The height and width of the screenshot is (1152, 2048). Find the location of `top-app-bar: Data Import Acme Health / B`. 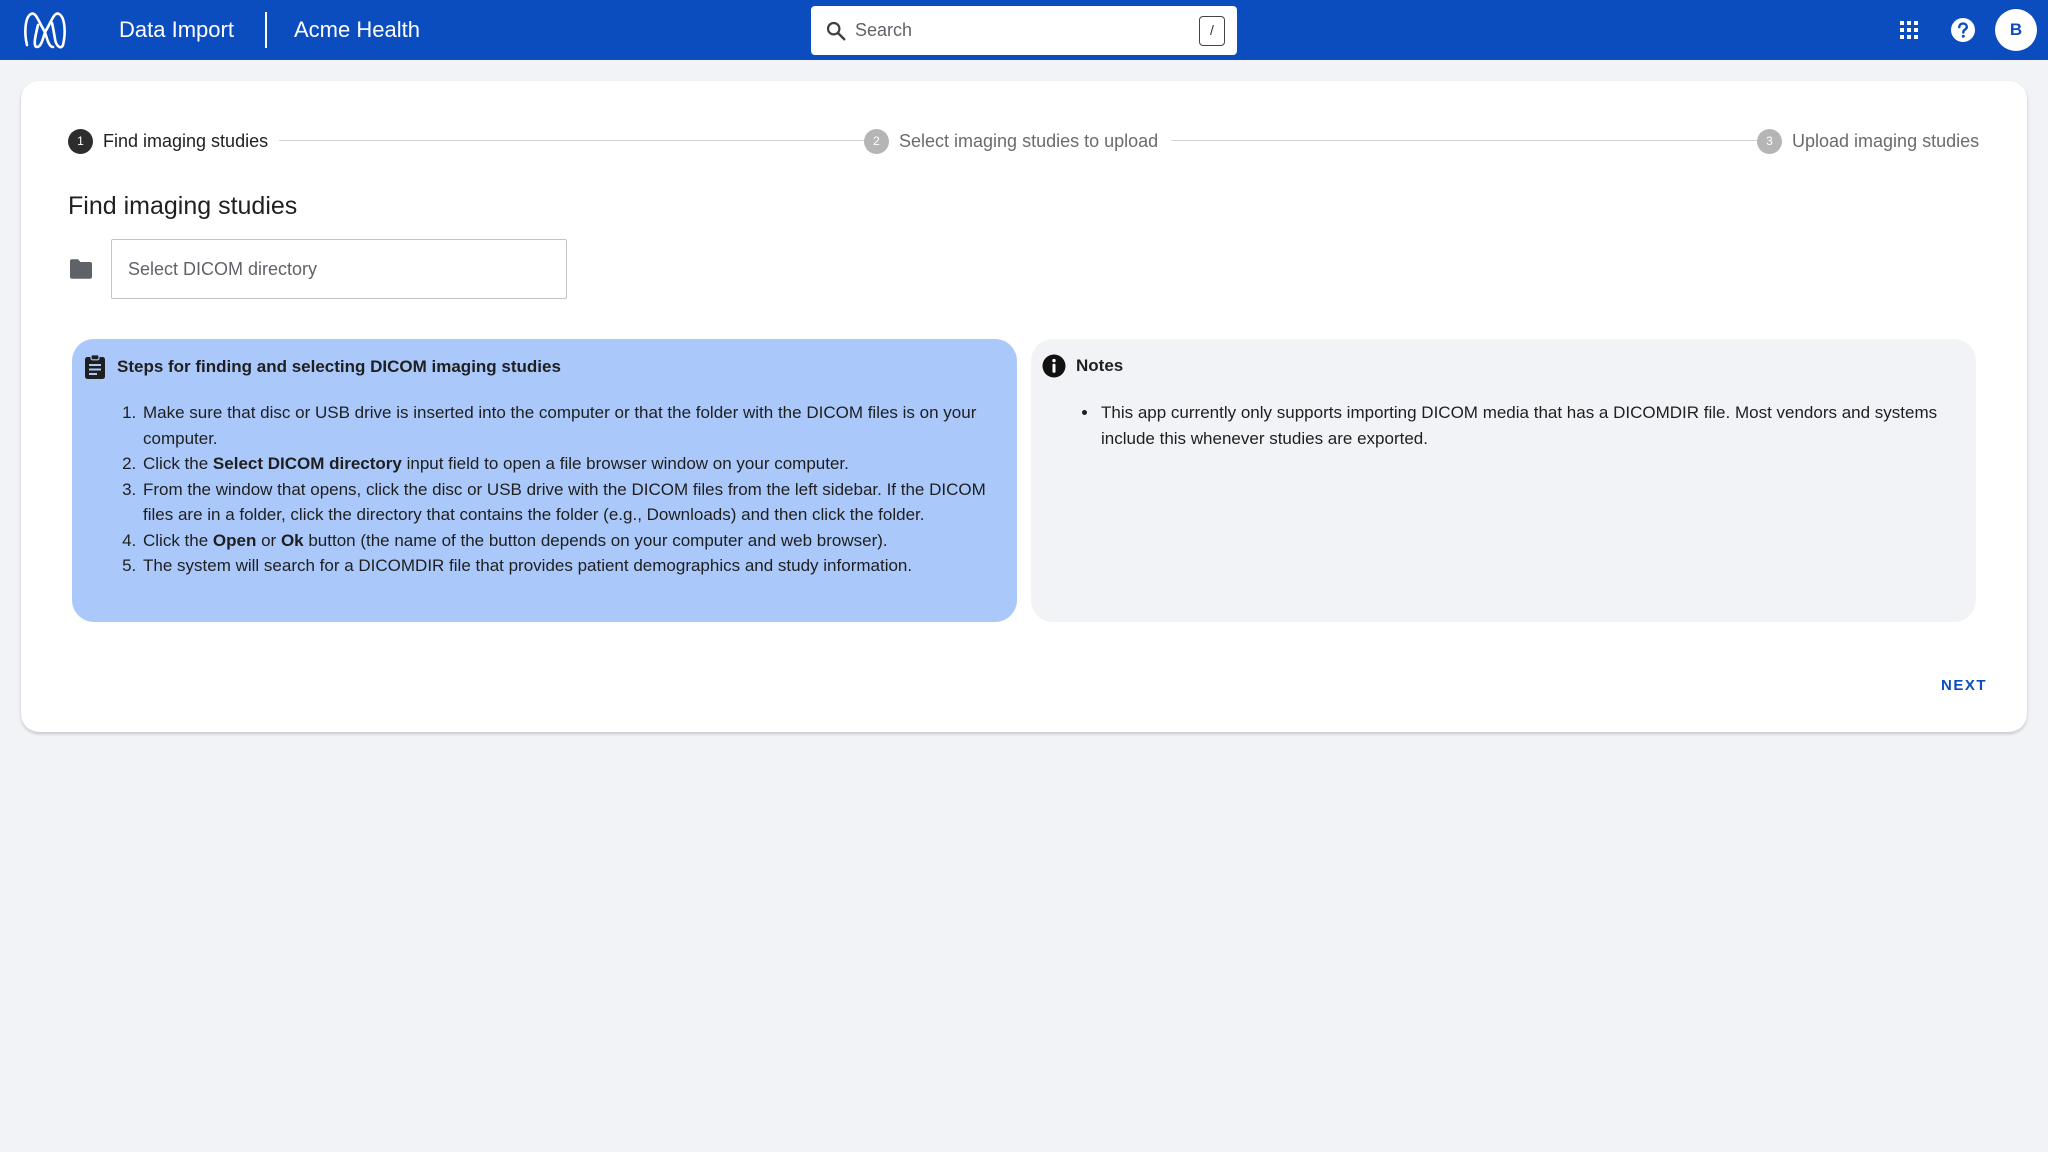

top-app-bar: Data Import Acme Health / B is located at coordinates (1024, 30).